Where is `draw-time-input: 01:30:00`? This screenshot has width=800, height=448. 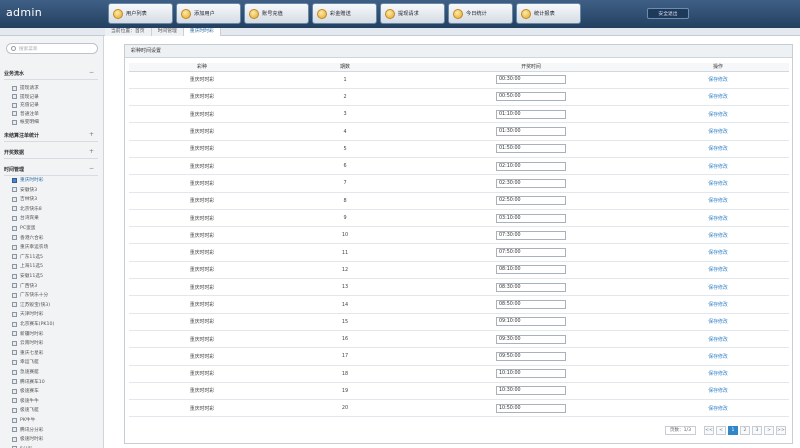 draw-time-input: 01:30:00 is located at coordinates (531, 132).